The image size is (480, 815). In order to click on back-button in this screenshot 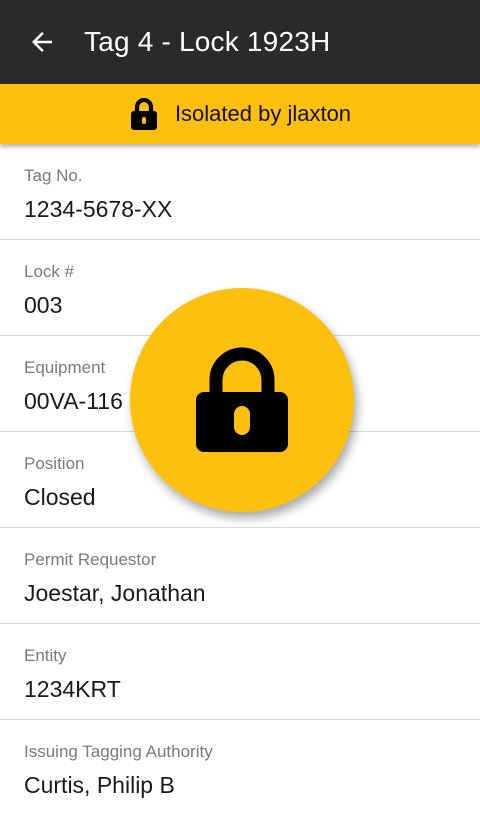, I will do `click(42, 42)`.